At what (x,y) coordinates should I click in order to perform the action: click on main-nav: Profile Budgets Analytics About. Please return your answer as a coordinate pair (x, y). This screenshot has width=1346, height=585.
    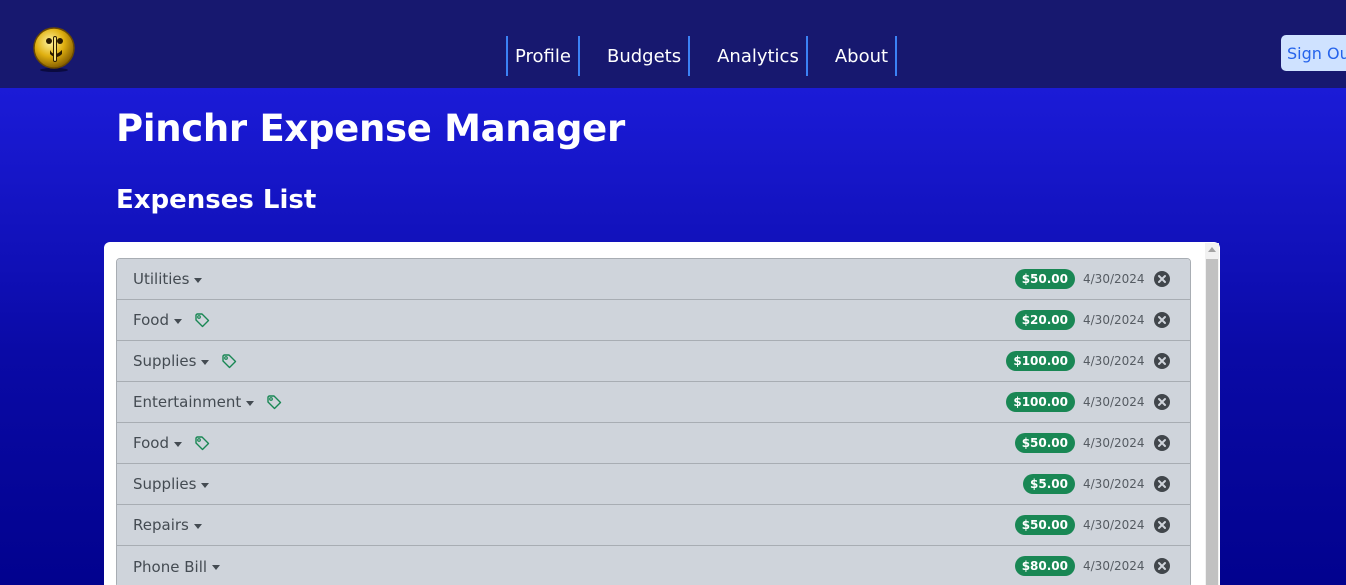
    Looking at the image, I should click on (702, 56).